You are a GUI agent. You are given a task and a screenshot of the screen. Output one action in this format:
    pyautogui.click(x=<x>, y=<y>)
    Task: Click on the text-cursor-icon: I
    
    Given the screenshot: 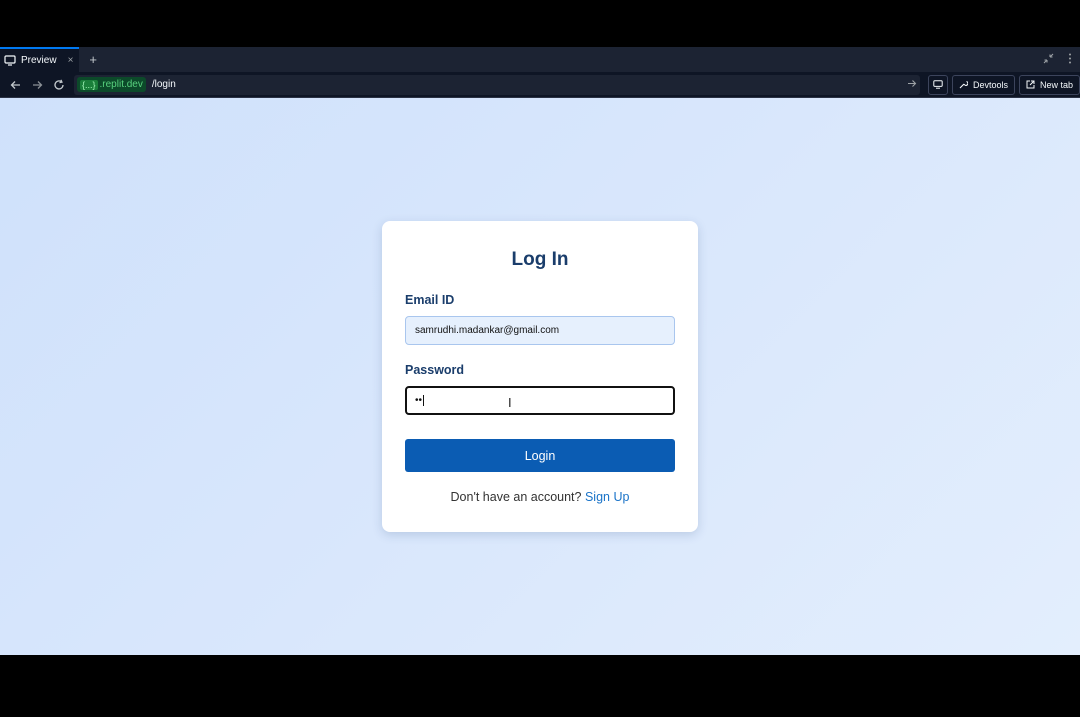 What is the action you would take?
    pyautogui.click(x=510, y=402)
    